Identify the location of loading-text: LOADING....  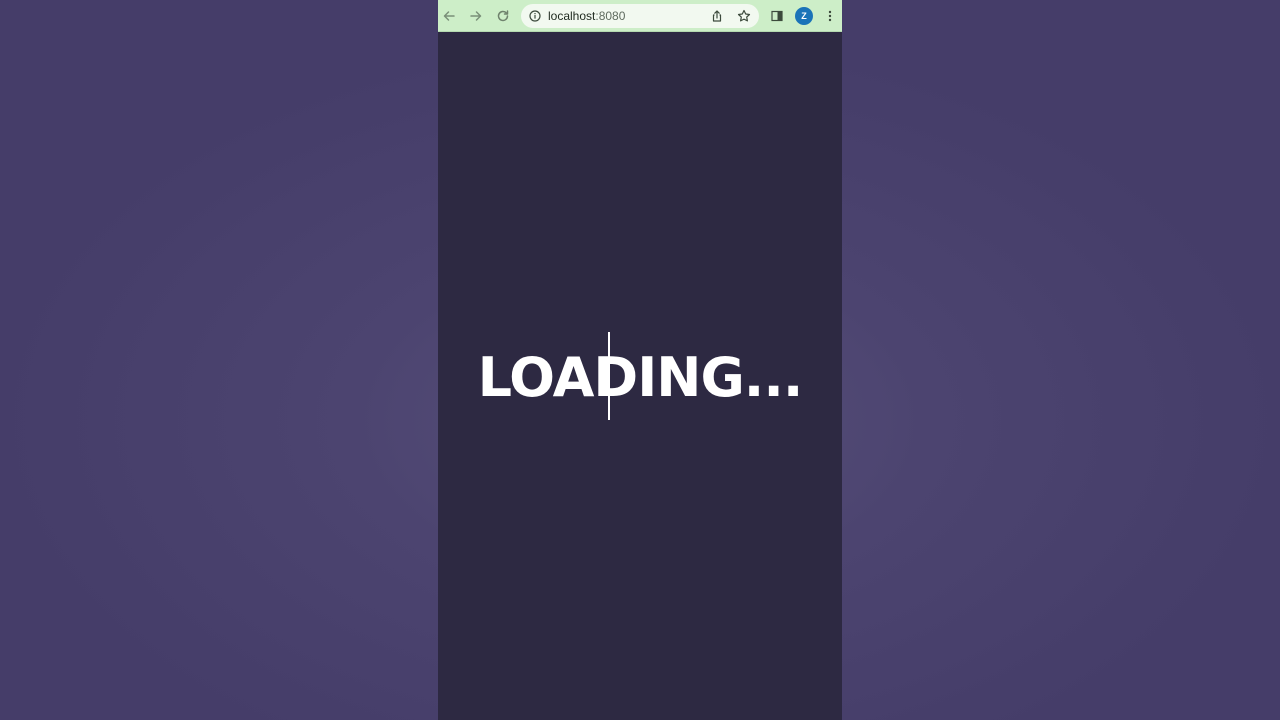
(640, 377).